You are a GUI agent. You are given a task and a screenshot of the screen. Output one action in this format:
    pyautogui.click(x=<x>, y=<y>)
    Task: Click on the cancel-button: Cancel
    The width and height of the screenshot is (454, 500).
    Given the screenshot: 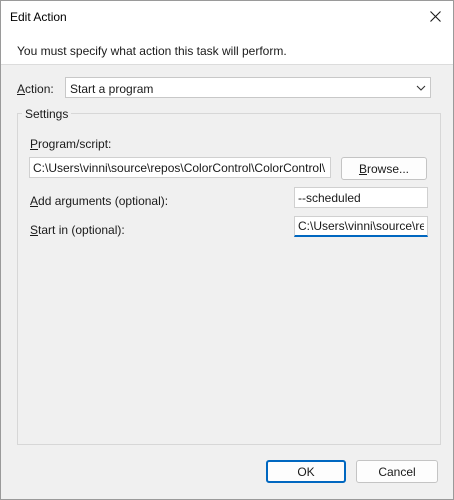 What is the action you would take?
    pyautogui.click(x=397, y=471)
    